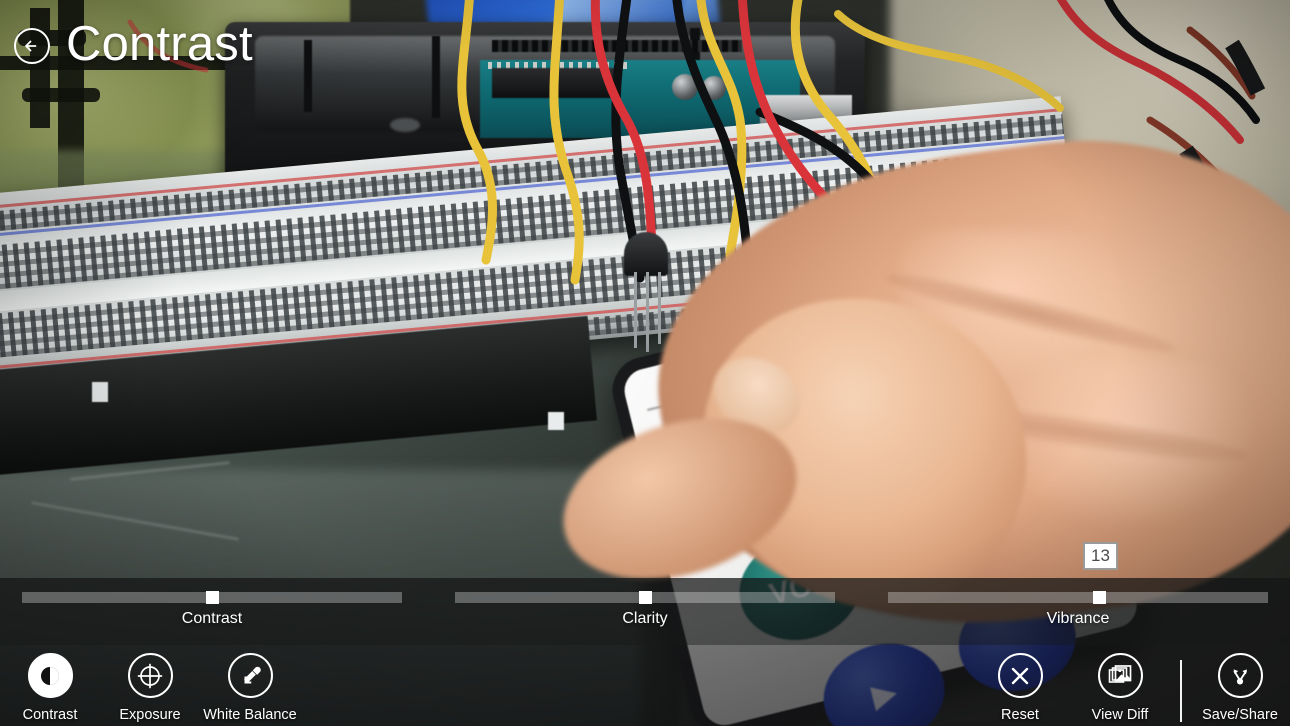  I want to click on close-x-icon, so click(1020, 675).